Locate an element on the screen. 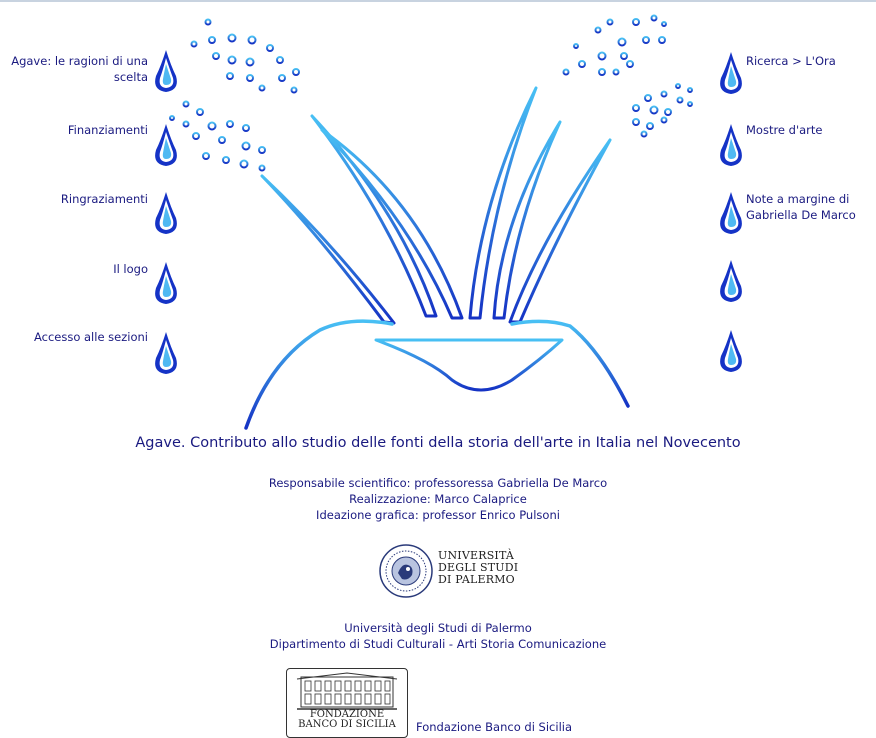  nav-ringraziamenti: Ringraziamenti is located at coordinates (78, 199).